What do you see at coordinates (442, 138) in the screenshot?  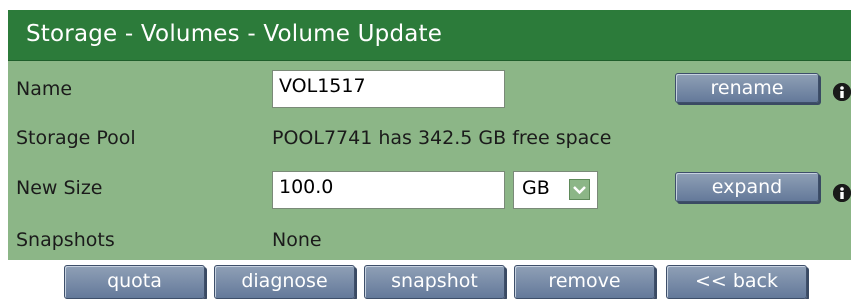 I see `storage-pool-value: POOL7741 has 342.5 GB free space` at bounding box center [442, 138].